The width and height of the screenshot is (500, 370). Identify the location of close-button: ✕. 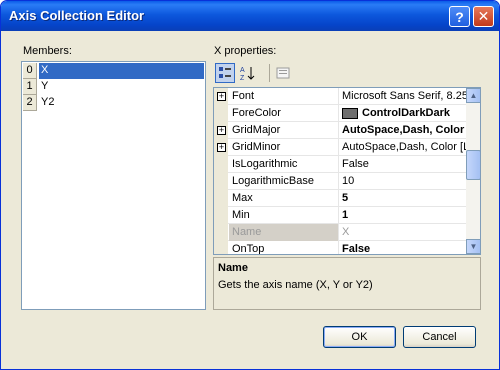
(483, 16).